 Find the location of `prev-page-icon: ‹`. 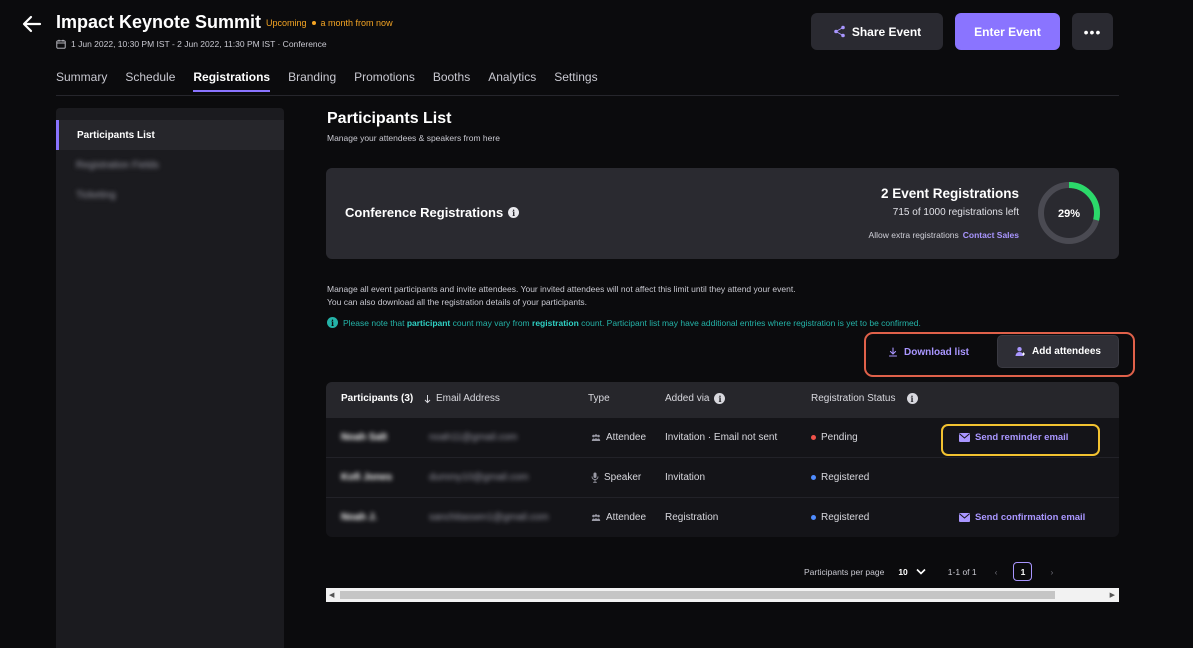

prev-page-icon: ‹ is located at coordinates (996, 572).